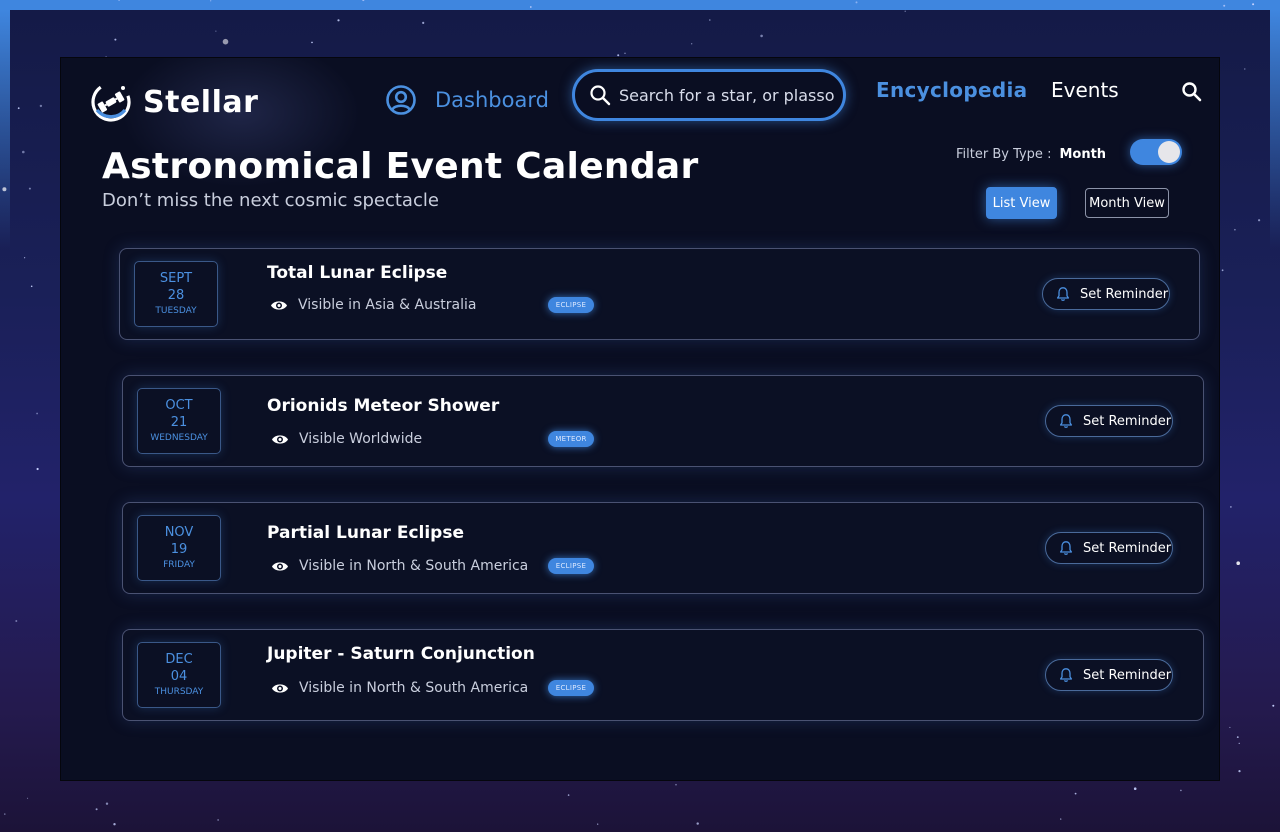 The width and height of the screenshot is (1280, 832). I want to click on header-search-icon, so click(1192, 92).